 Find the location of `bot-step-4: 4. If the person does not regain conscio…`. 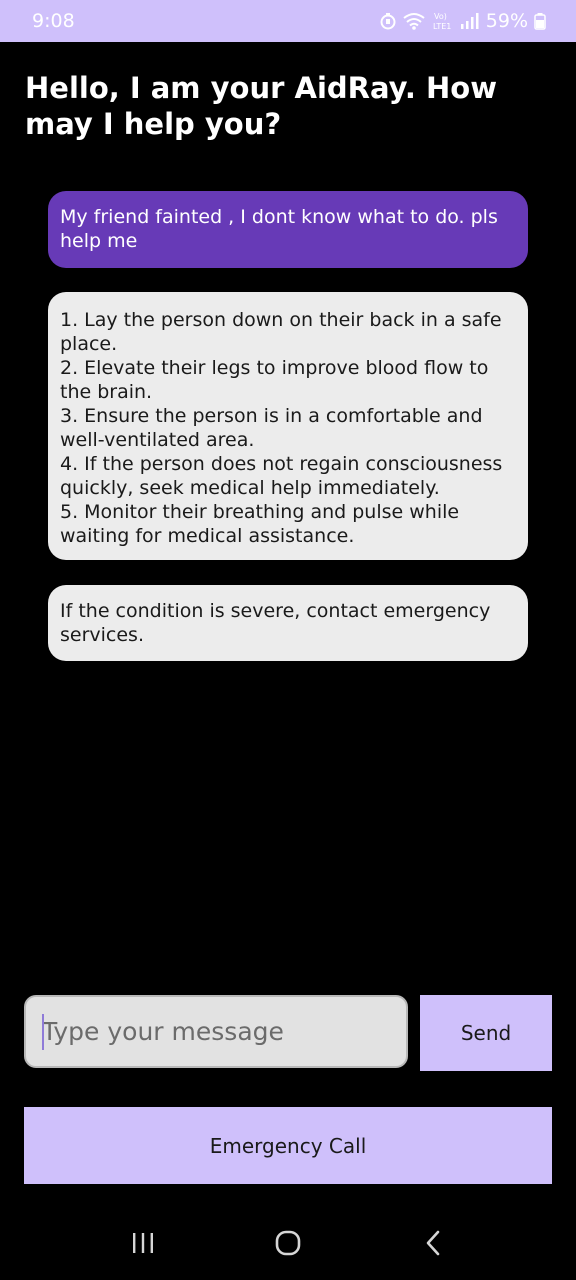

bot-step-4: 4. If the person does not regain conscio… is located at coordinates (281, 476).